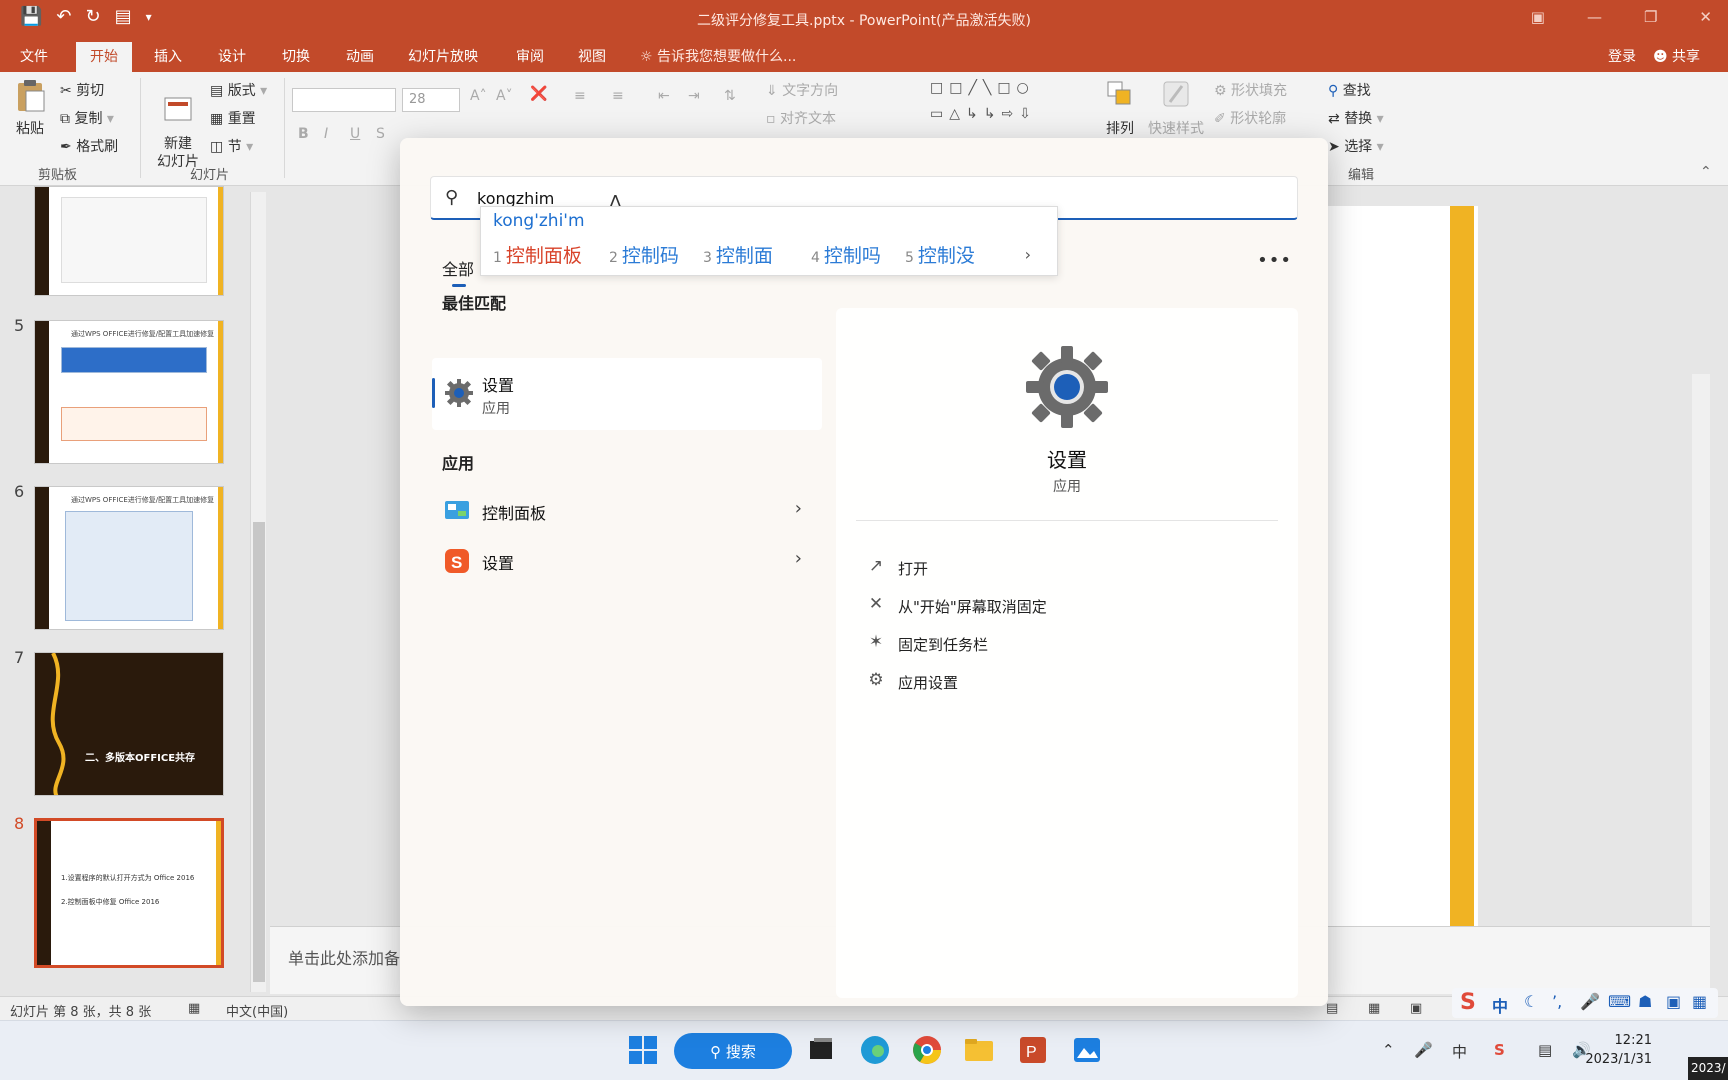 This screenshot has height=1080, width=1728. I want to click on app-result-settings: S 设置 ›, so click(627, 560).